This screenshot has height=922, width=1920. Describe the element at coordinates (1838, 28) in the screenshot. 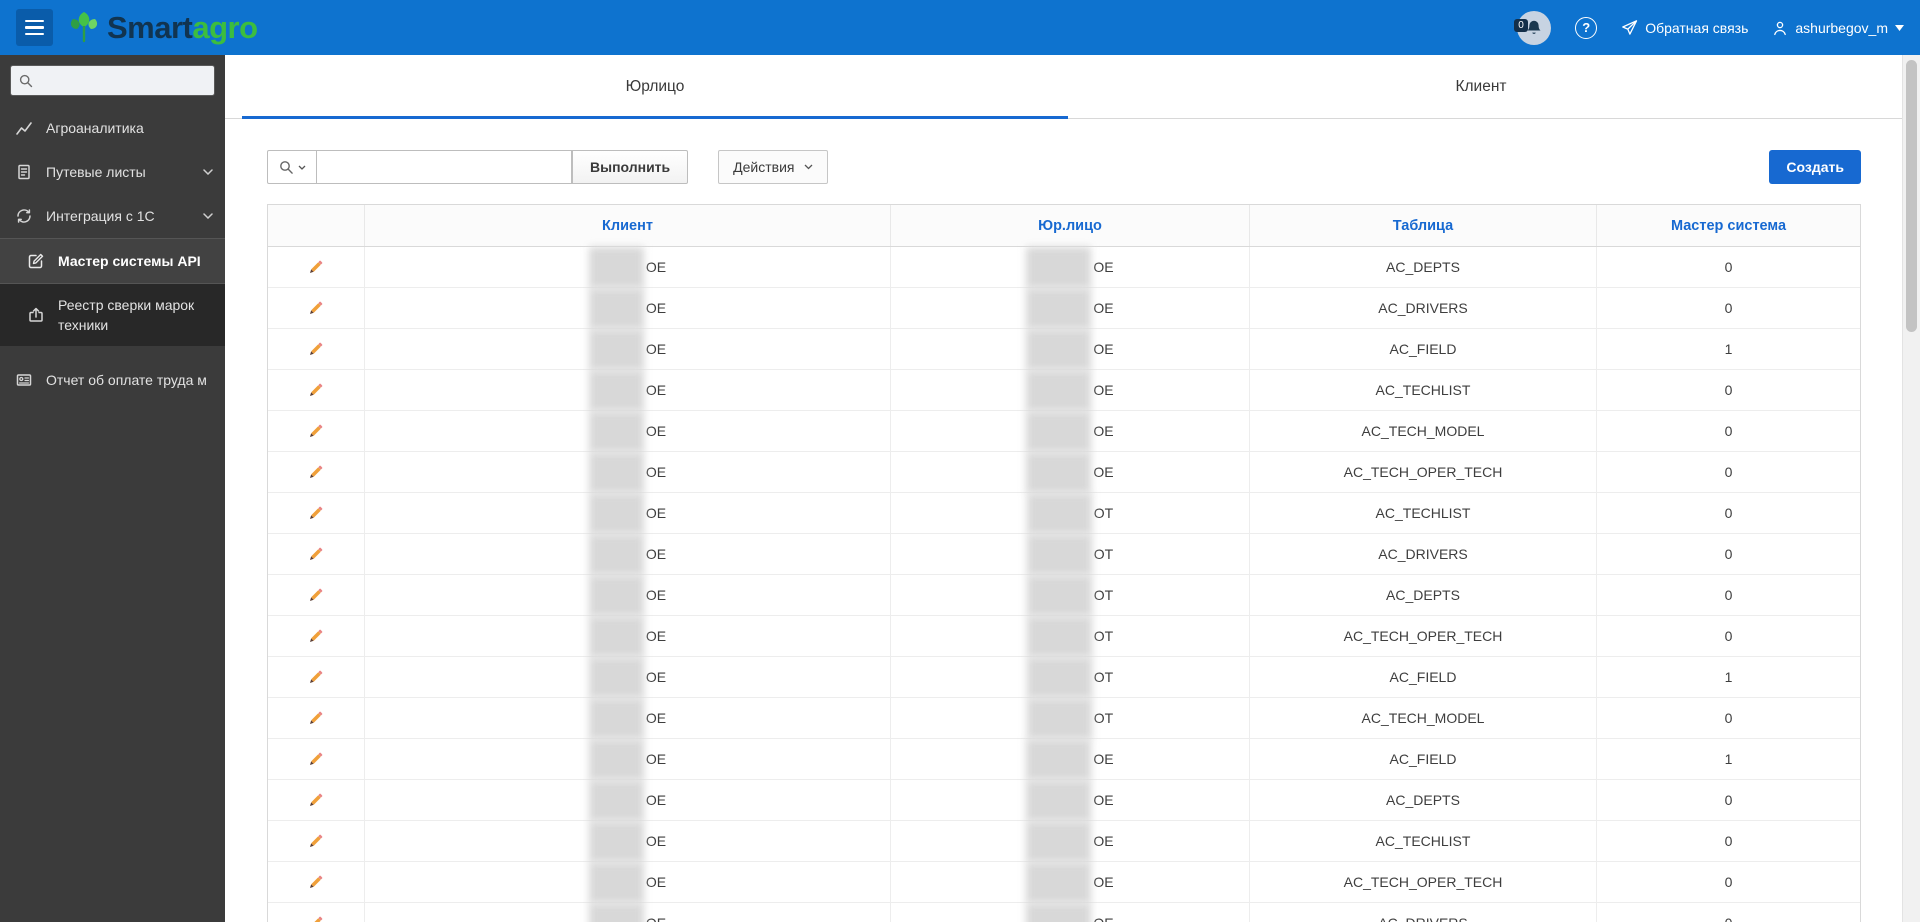

I see `user-menu: ashurbegov_m` at that location.